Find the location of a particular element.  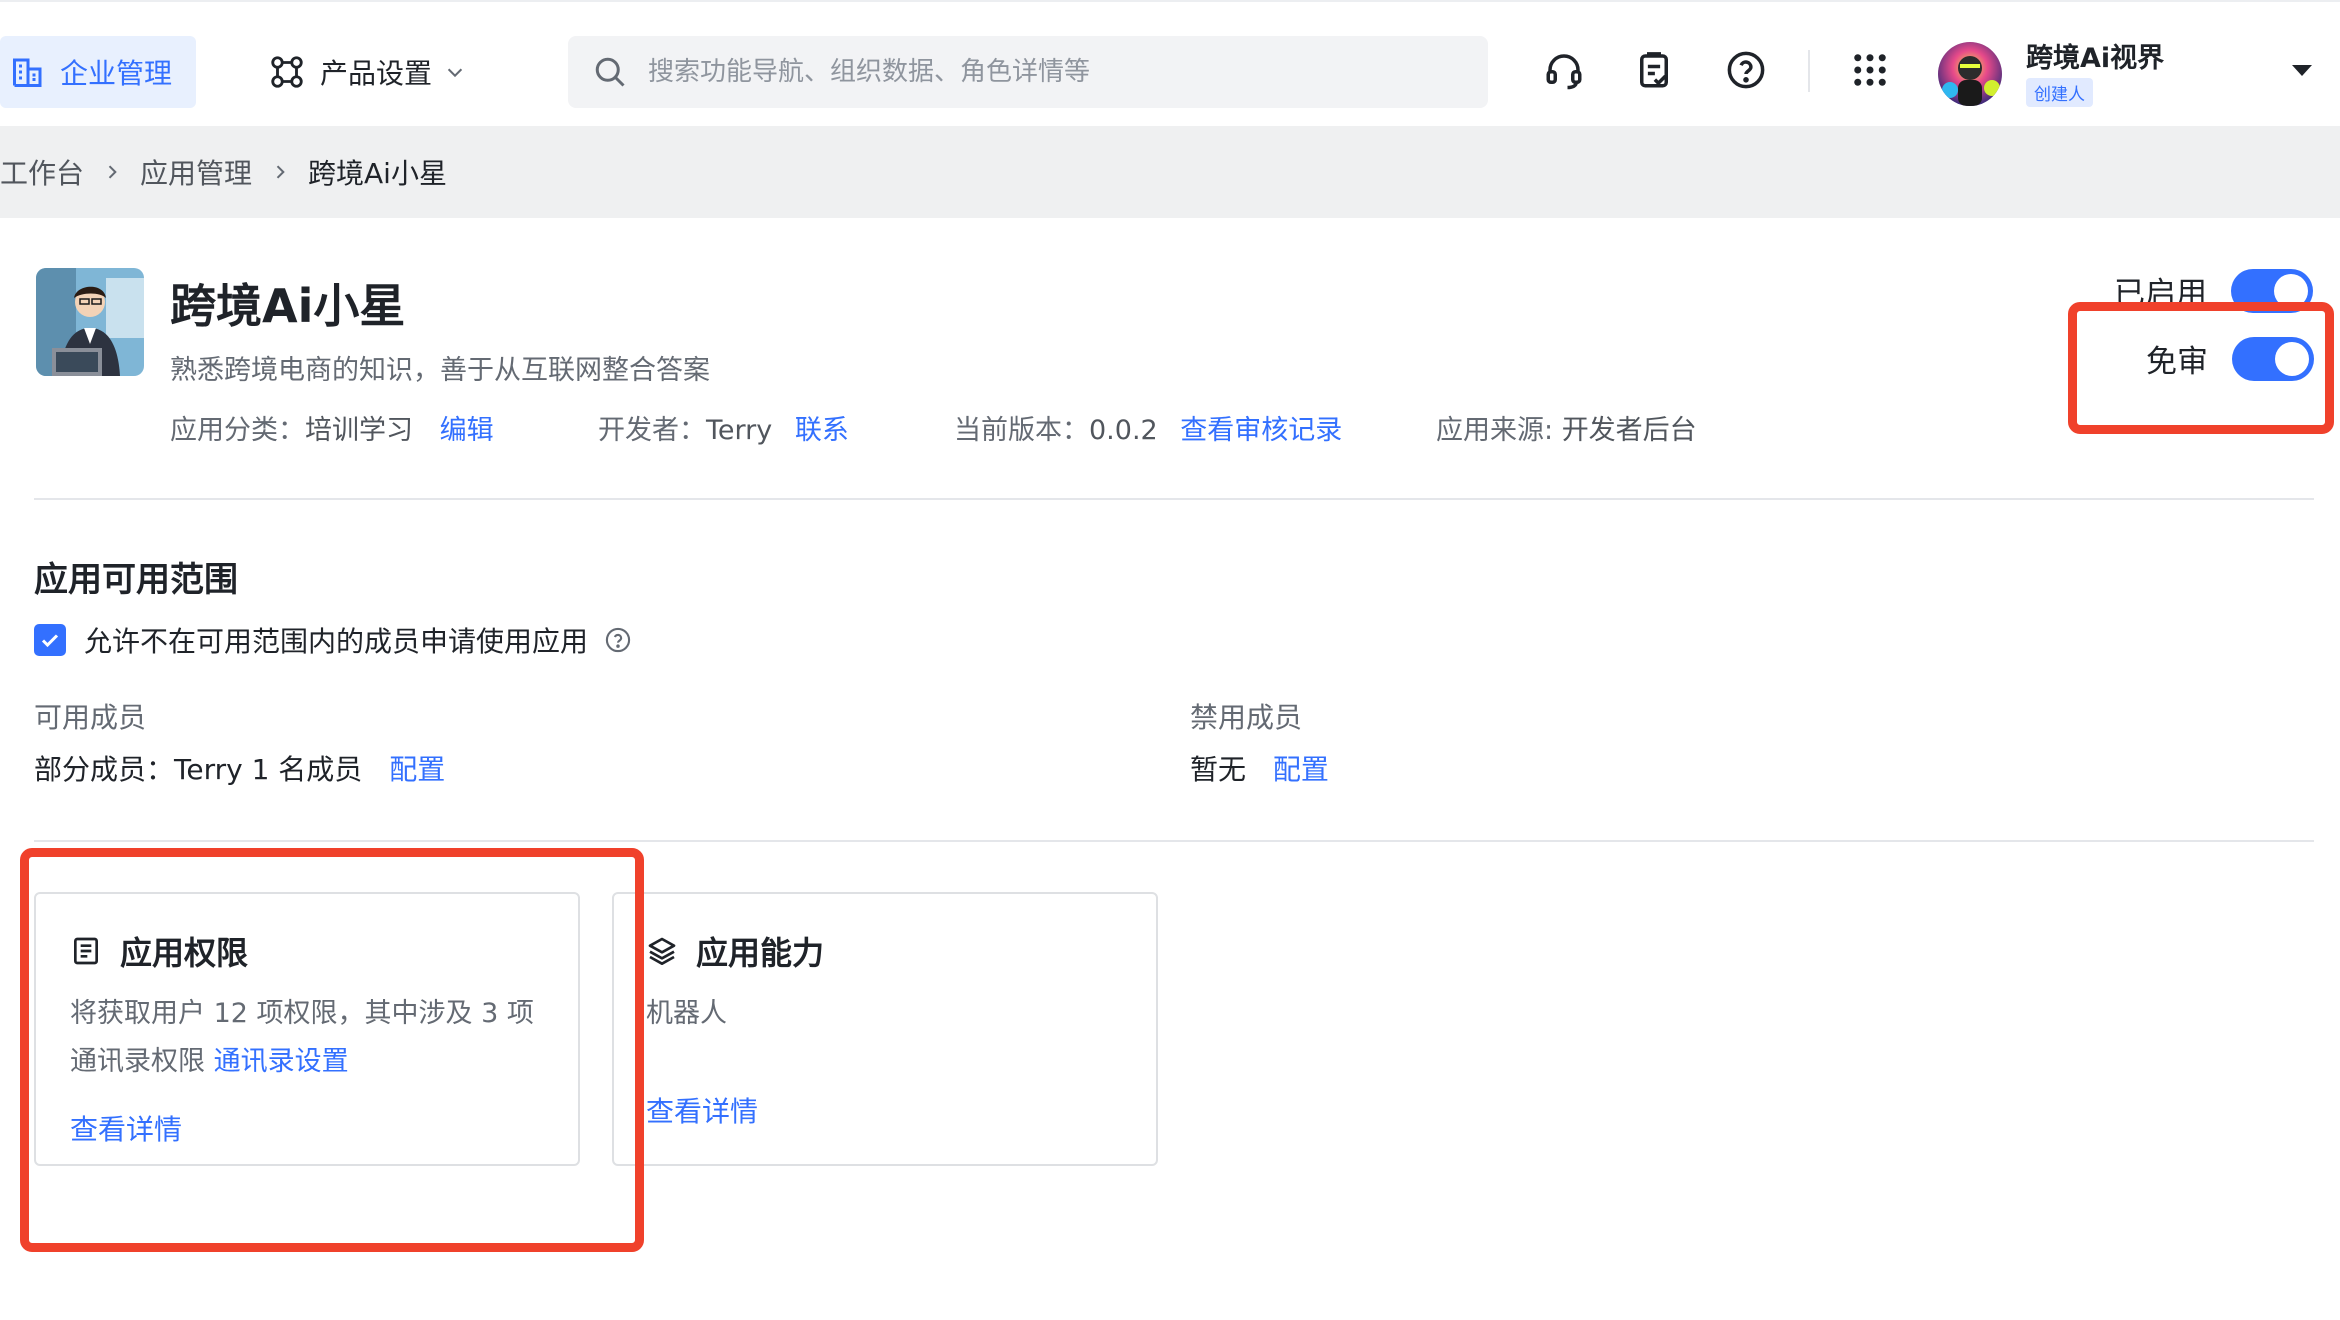

top-navigation-bar: 企业管理 产品设置 搜索功能导航、组织数据、角色详情等 跨境Ai视界 创建人 is located at coordinates (1170, 63).